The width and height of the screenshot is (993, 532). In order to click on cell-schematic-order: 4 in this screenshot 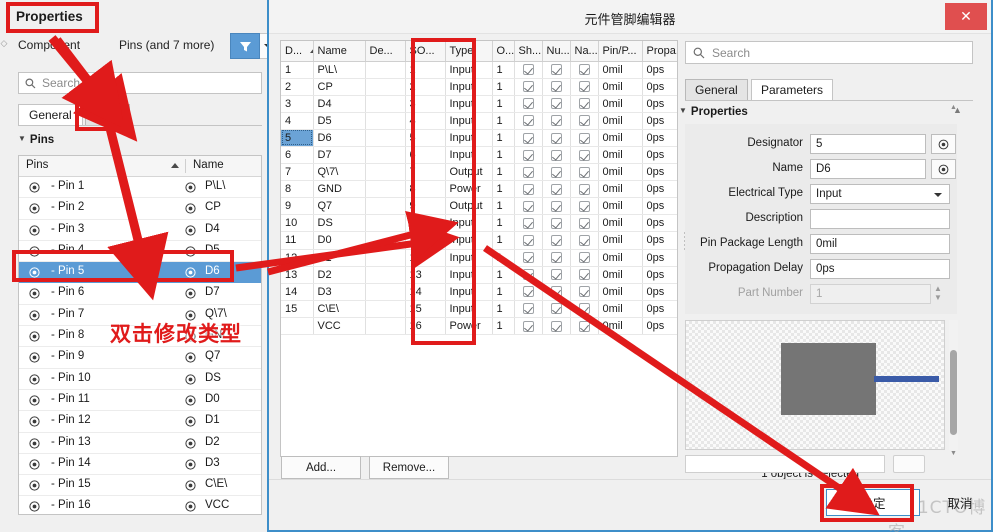, I will do `click(425, 121)`.